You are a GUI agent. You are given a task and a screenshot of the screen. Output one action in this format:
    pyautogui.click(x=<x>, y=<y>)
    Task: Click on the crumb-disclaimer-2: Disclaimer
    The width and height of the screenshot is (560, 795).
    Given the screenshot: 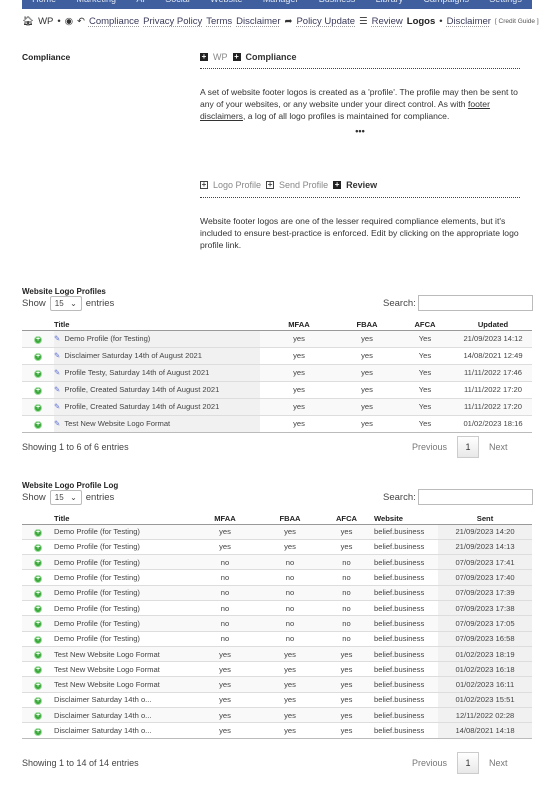 What is the action you would take?
    pyautogui.click(x=469, y=21)
    